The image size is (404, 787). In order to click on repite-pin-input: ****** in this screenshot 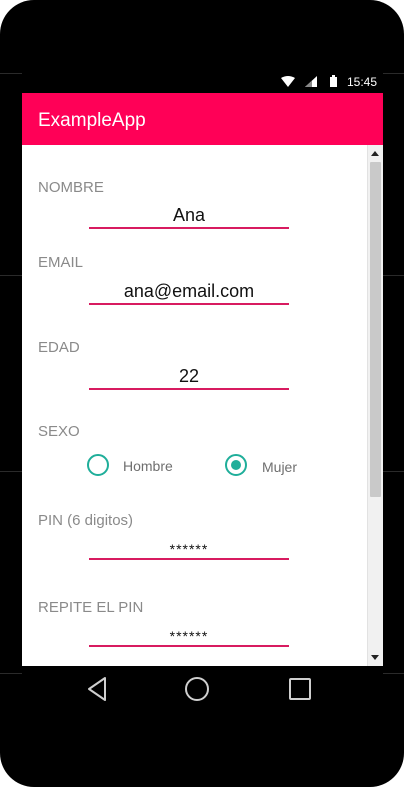, I will do `click(189, 637)`.